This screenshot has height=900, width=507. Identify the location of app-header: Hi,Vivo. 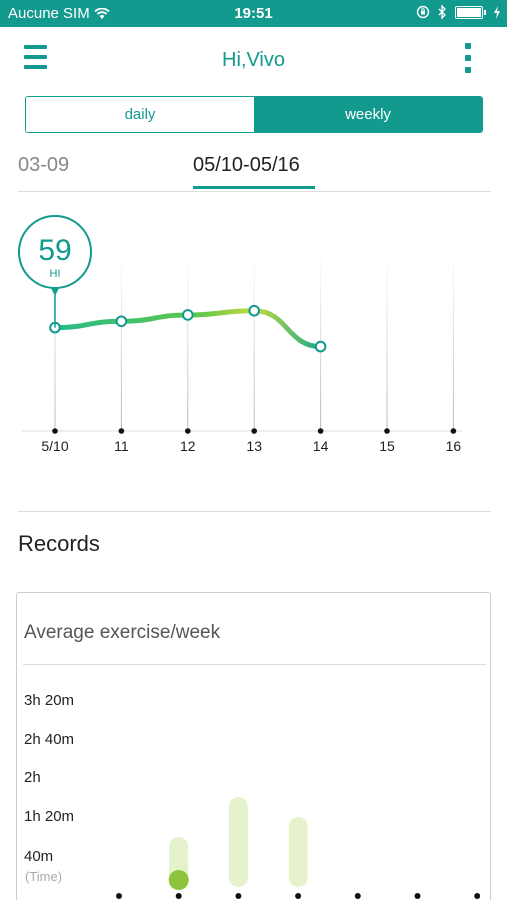
(253, 61).